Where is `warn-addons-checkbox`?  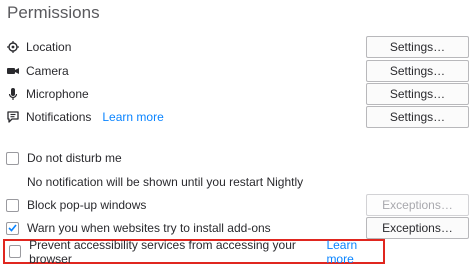 warn-addons-checkbox is located at coordinates (12, 228).